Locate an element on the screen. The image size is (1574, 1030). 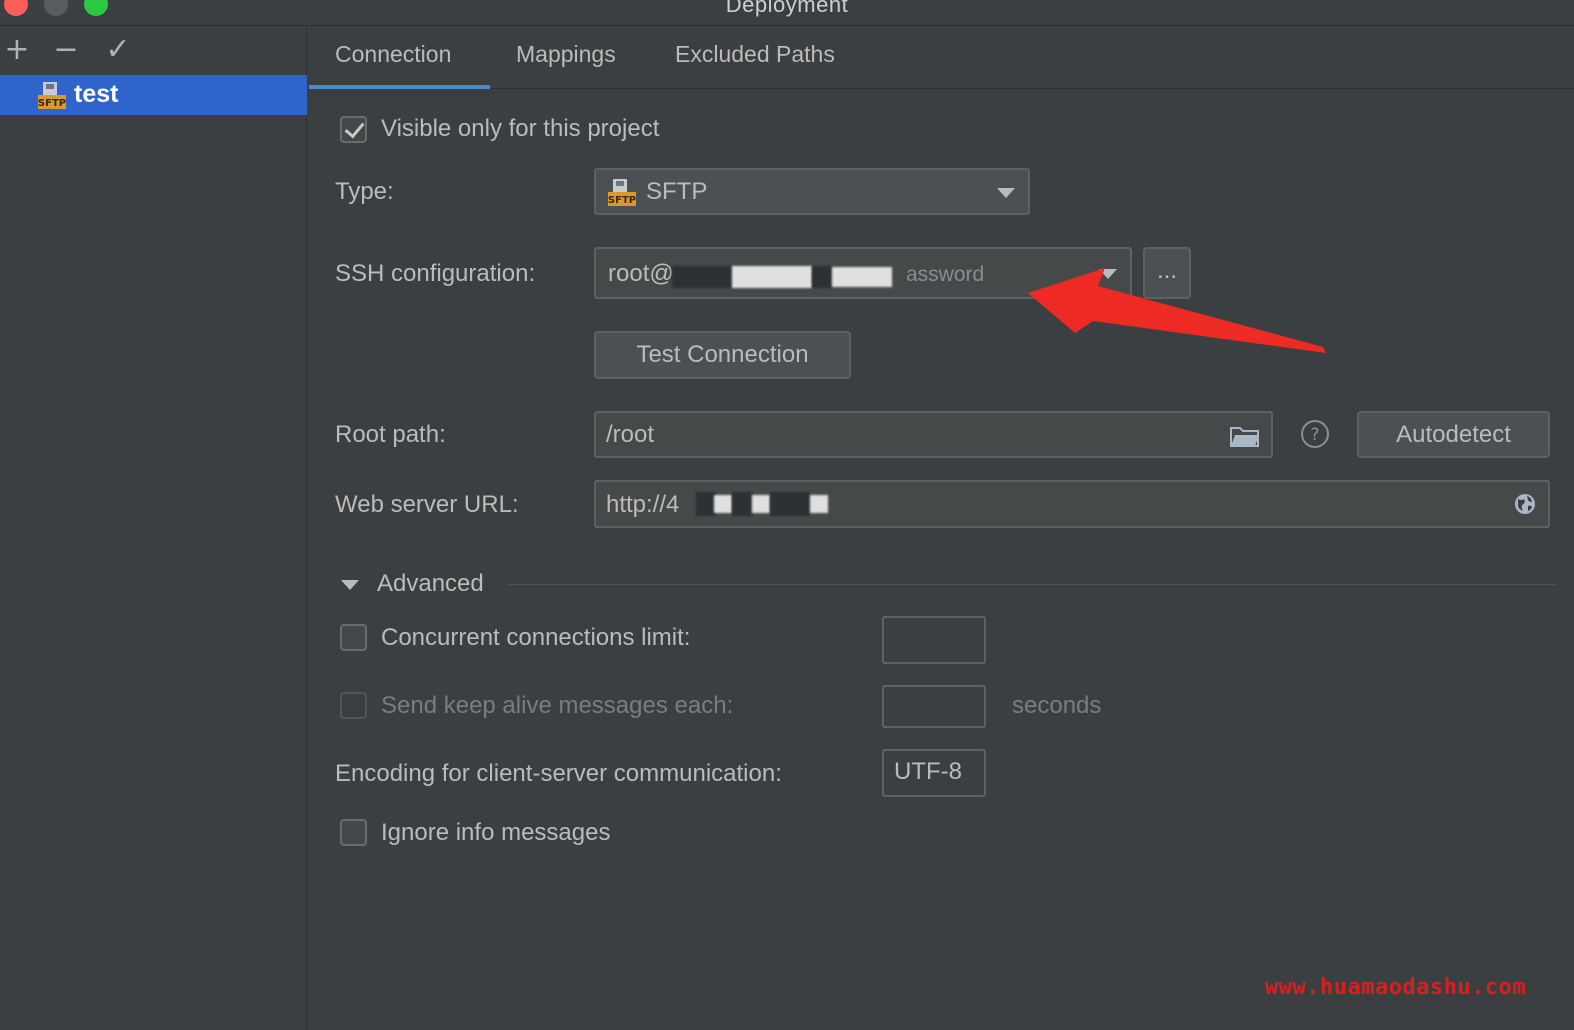
autodetect-button: Autodetect is located at coordinates (1453, 434).